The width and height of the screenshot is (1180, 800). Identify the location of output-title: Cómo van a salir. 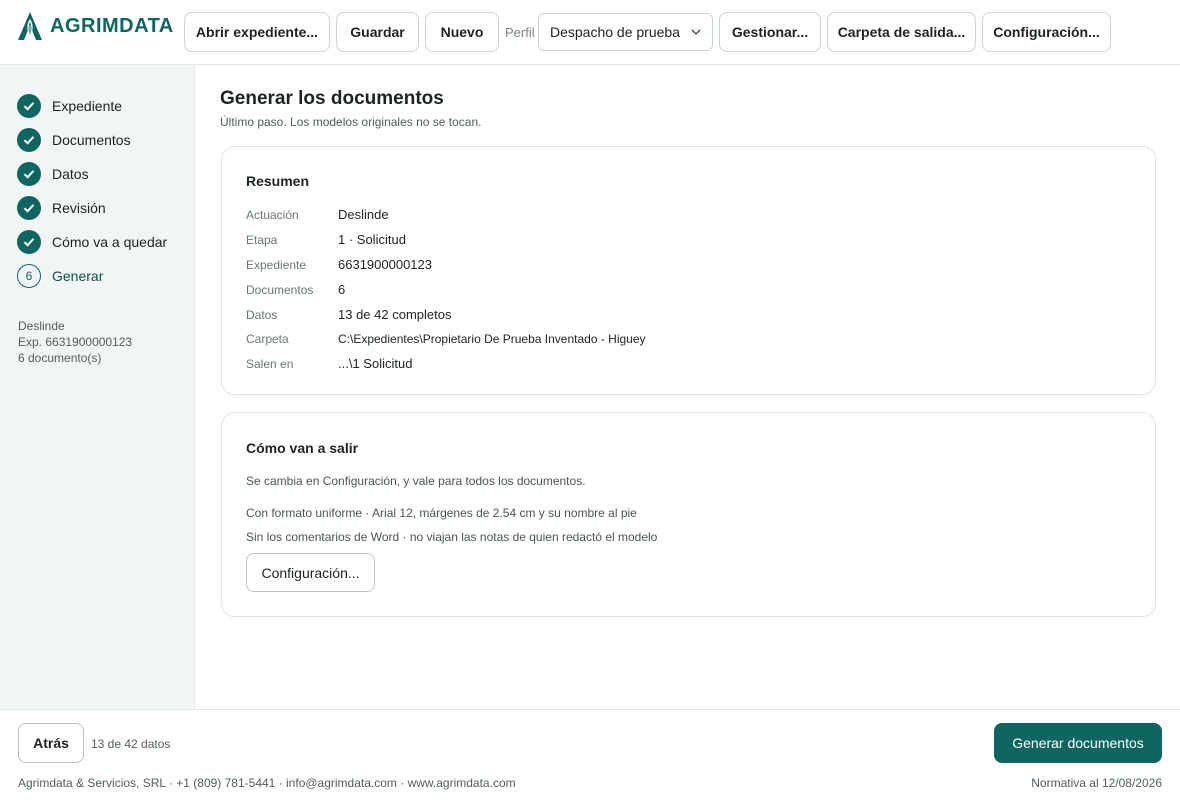
(302, 448).